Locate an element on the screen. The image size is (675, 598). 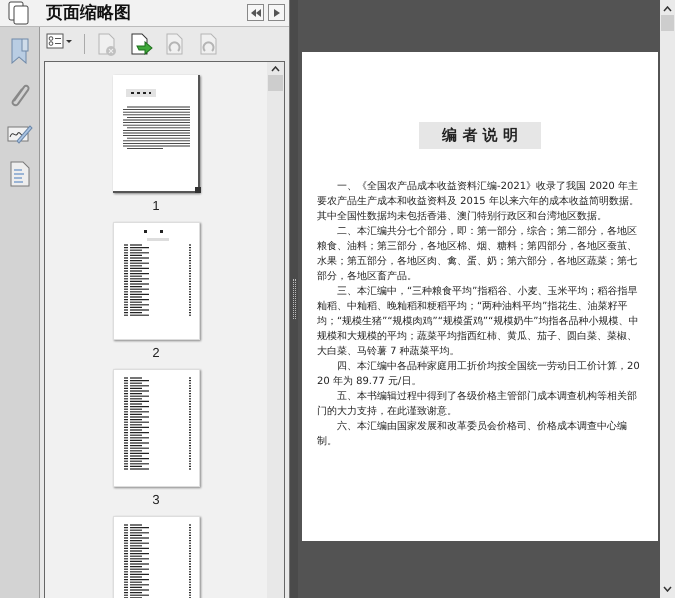
pages-icon is located at coordinates (19, 12).